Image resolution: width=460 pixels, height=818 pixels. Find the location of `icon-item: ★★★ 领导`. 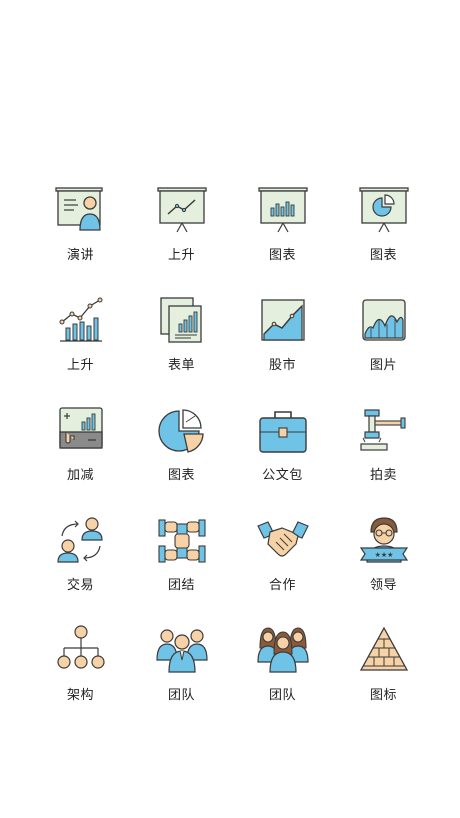

icon-item: ★★★ 领导 is located at coordinates (383, 565).